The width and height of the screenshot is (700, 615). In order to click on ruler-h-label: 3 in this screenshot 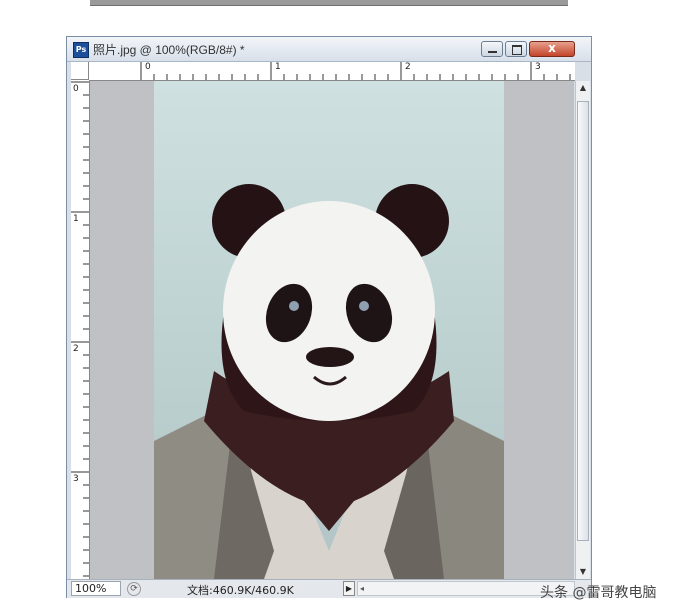, I will do `click(538, 67)`.